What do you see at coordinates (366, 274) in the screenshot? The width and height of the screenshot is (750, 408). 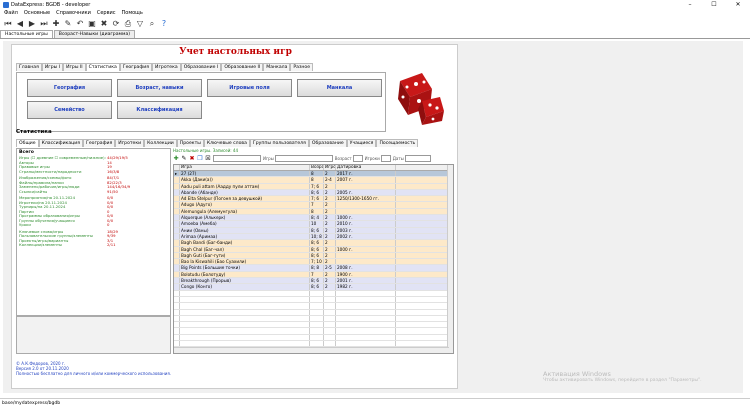 I see `cell-date: 1900 г.` at bounding box center [366, 274].